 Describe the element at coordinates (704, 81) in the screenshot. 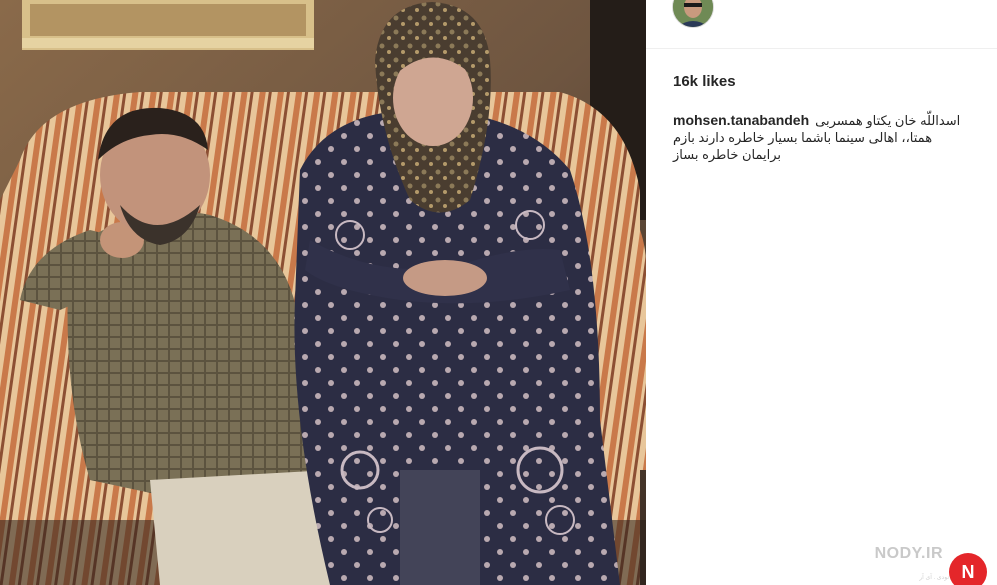

I see `likes-count: 16k likes` at that location.